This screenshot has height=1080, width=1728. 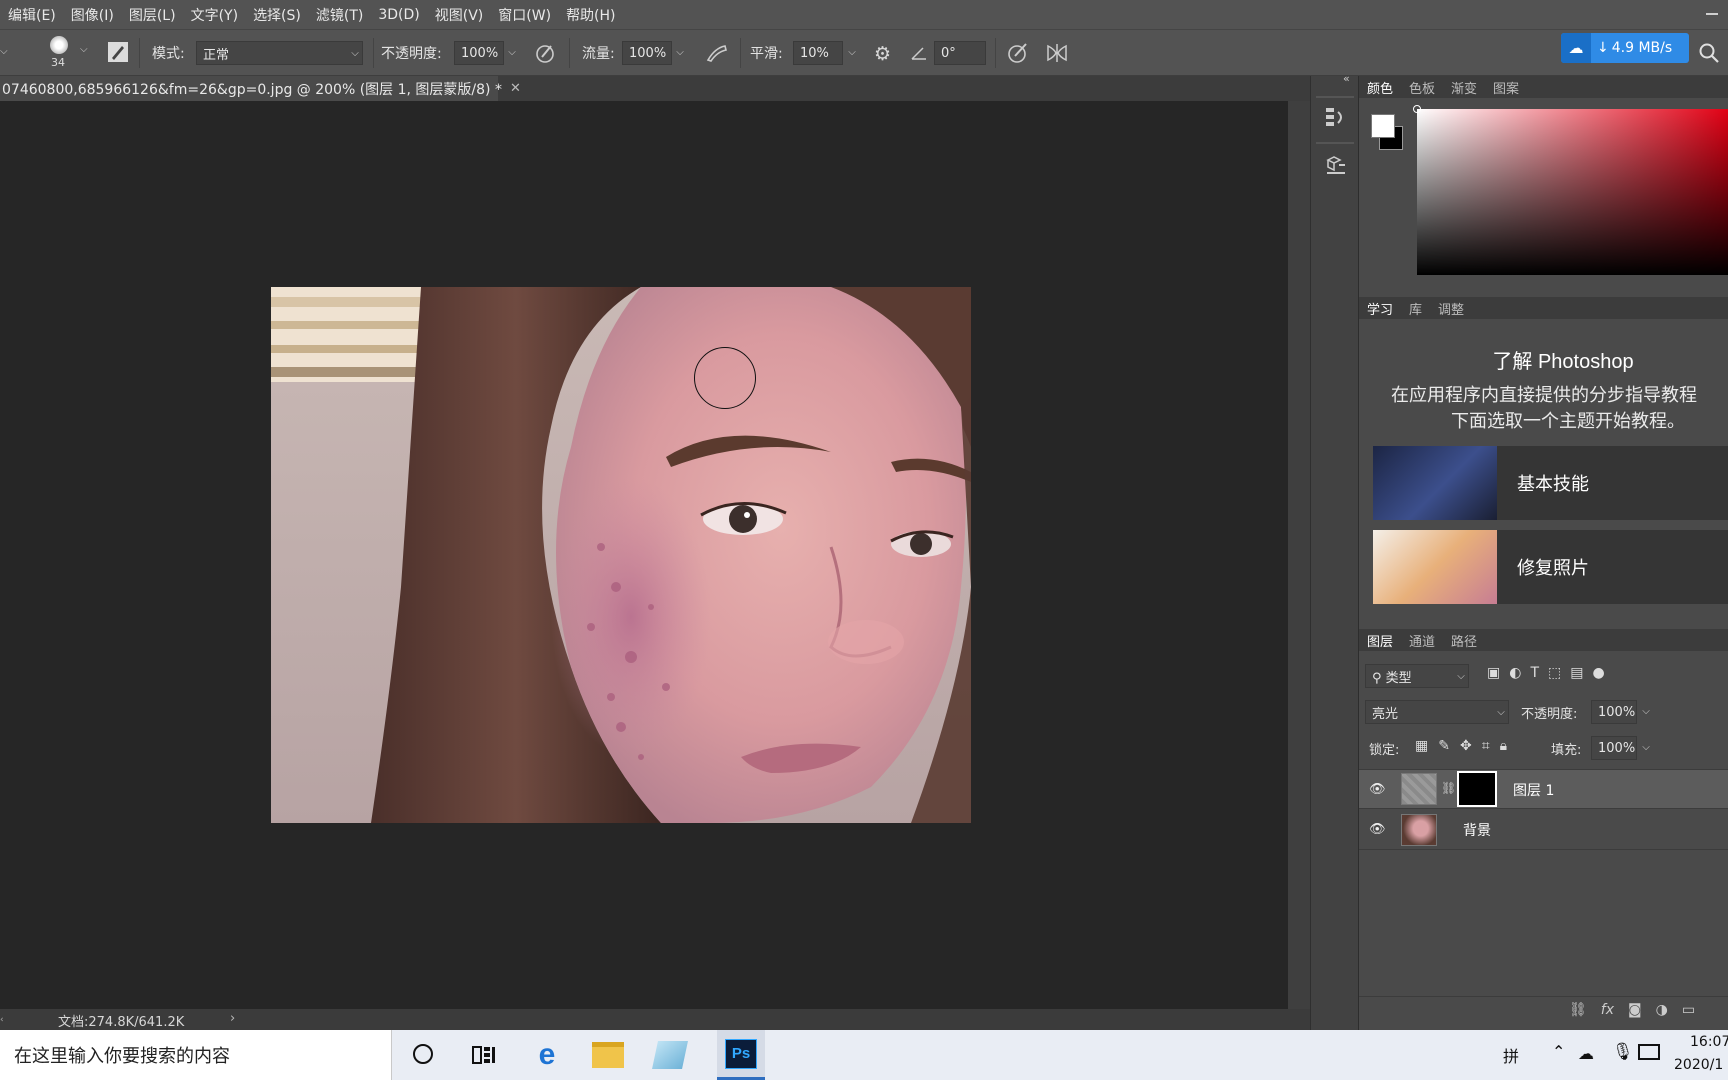 I want to click on layer-opacity-input: 100%, so click(x=1614, y=712).